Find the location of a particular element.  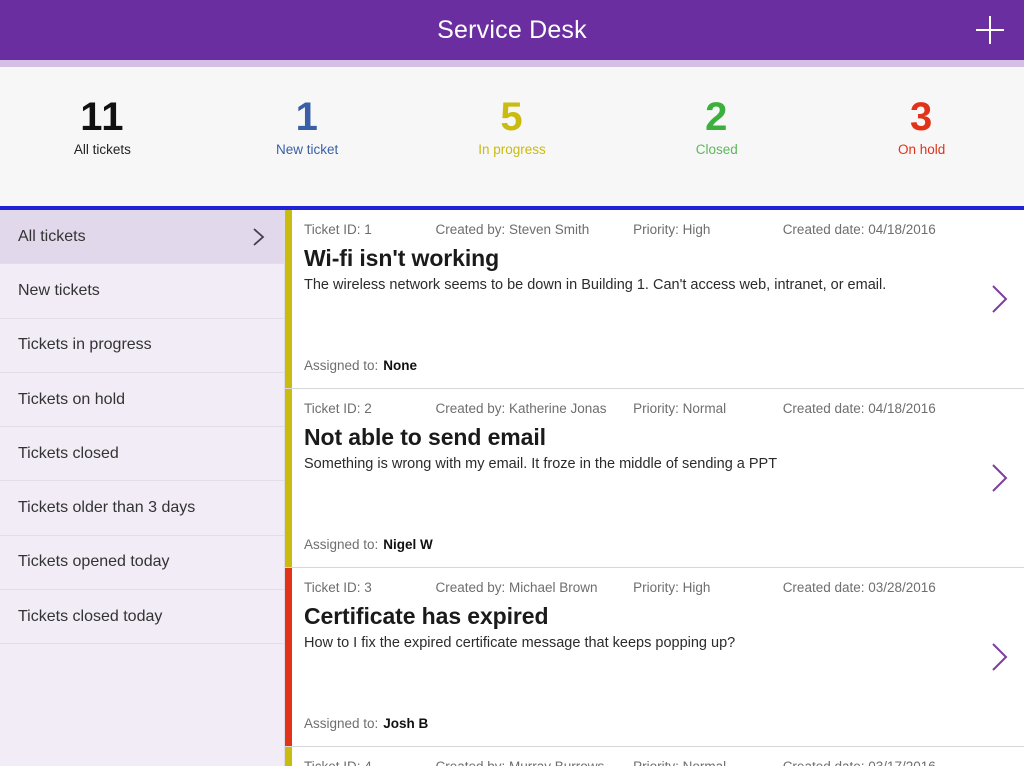

sidebar-item-label: Tickets closed today is located at coordinates (90, 616).